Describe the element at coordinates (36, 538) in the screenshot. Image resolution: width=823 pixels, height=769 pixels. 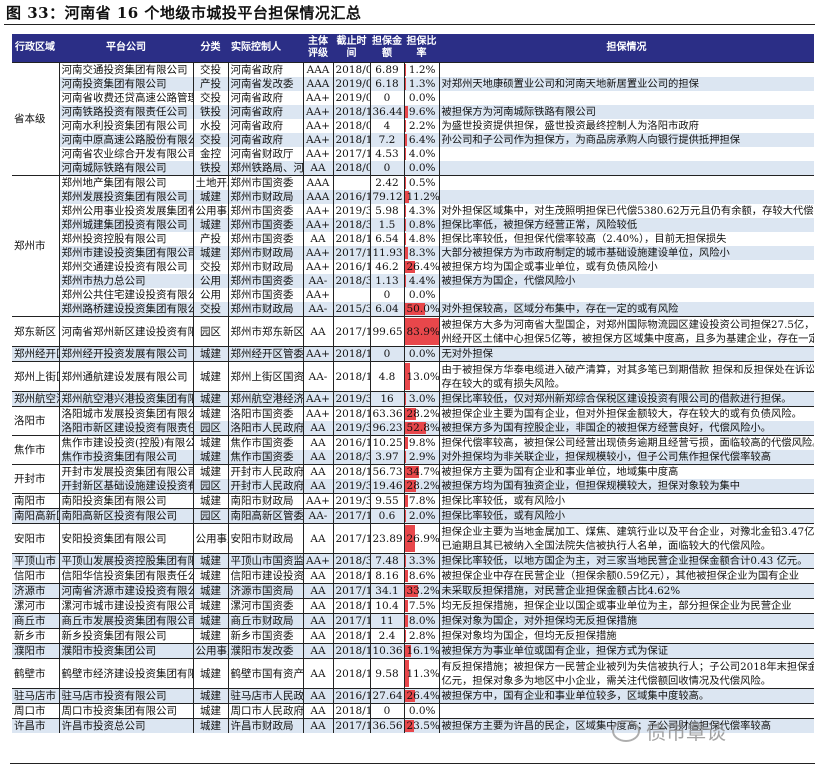
I see `region-cell: 安阳市` at that location.